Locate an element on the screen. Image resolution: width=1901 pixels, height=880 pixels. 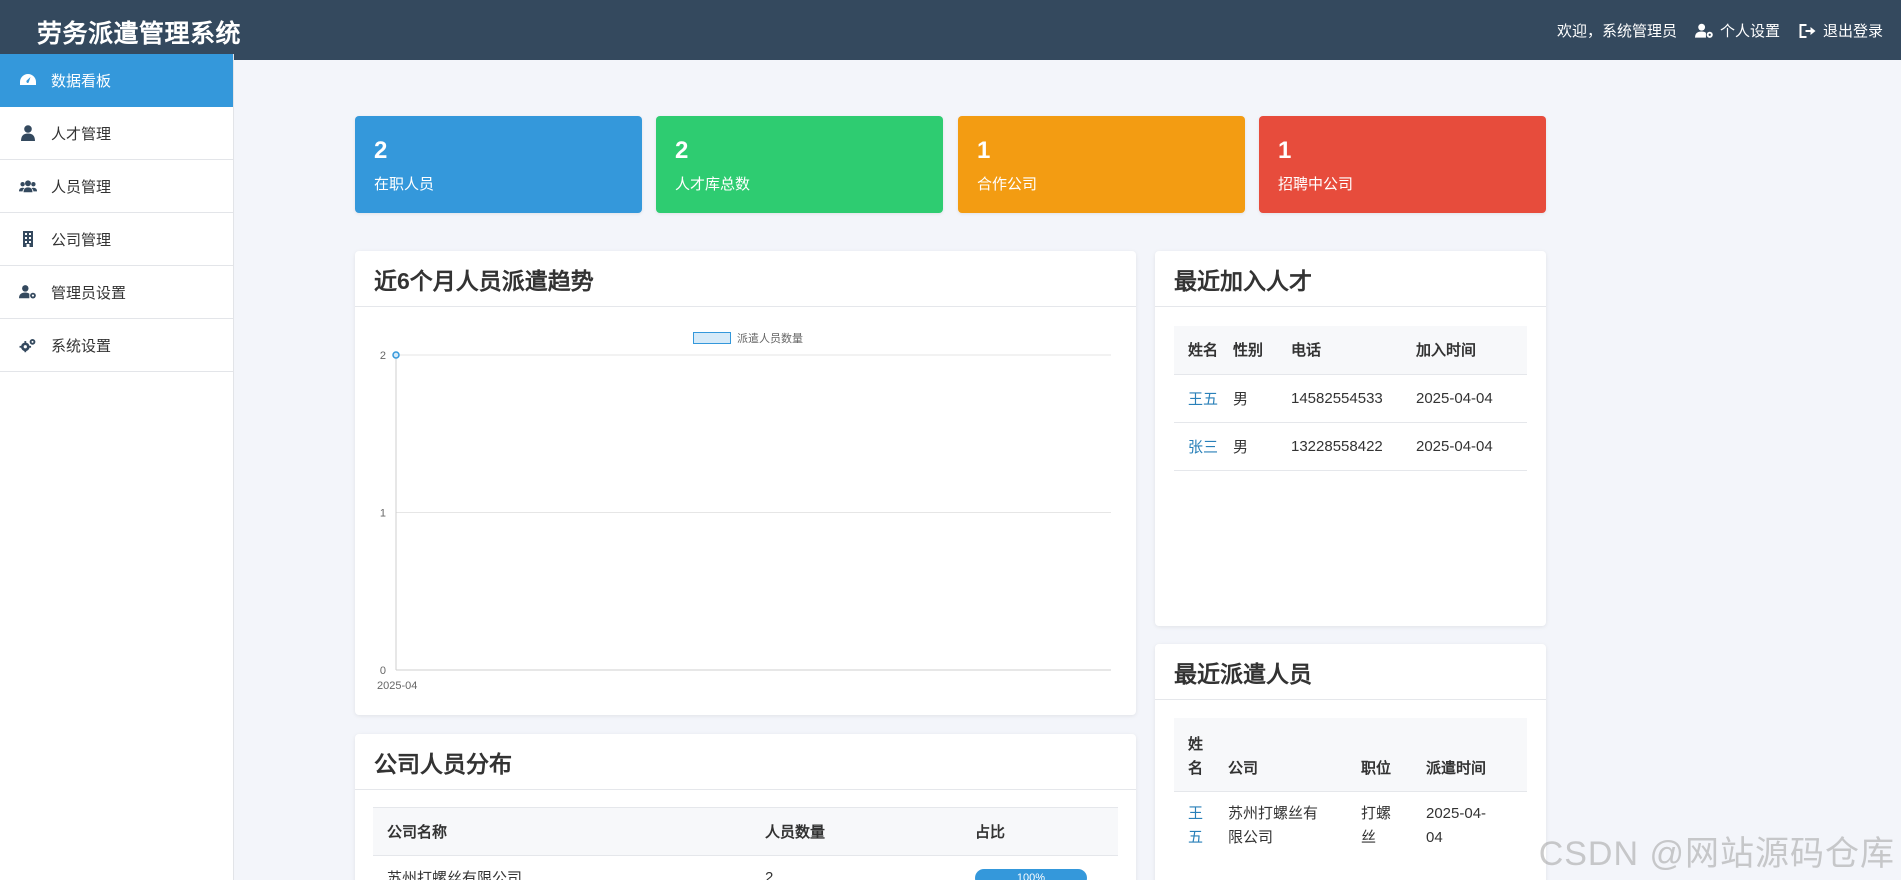
sidebar-item-admin-settings: 管理员设置 is located at coordinates (116, 292).